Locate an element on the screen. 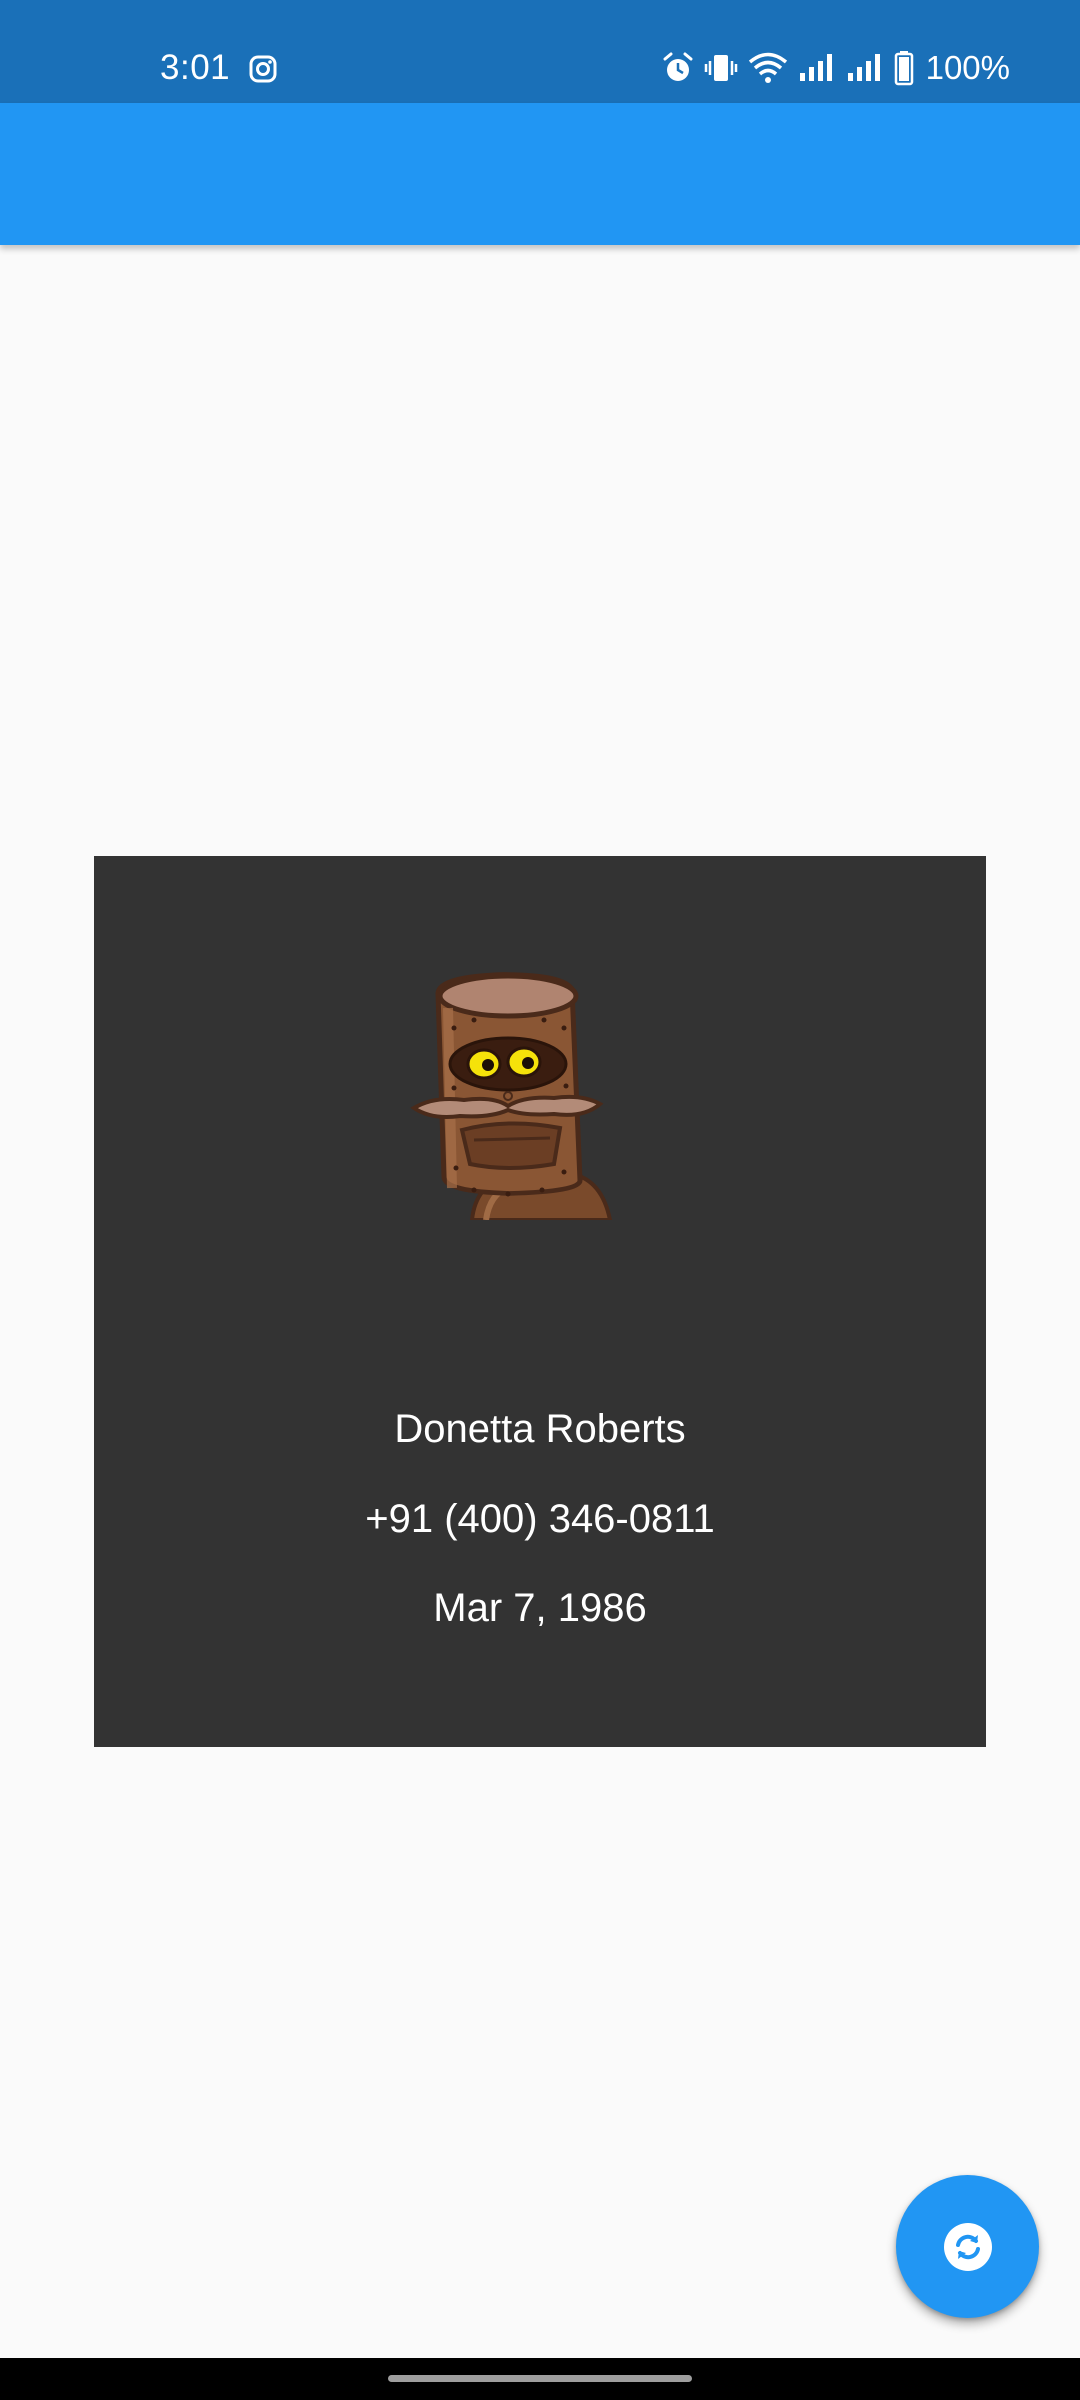 The width and height of the screenshot is (1080, 2400). profile-phone: +91 (400) 346-0811 is located at coordinates (540, 1519).